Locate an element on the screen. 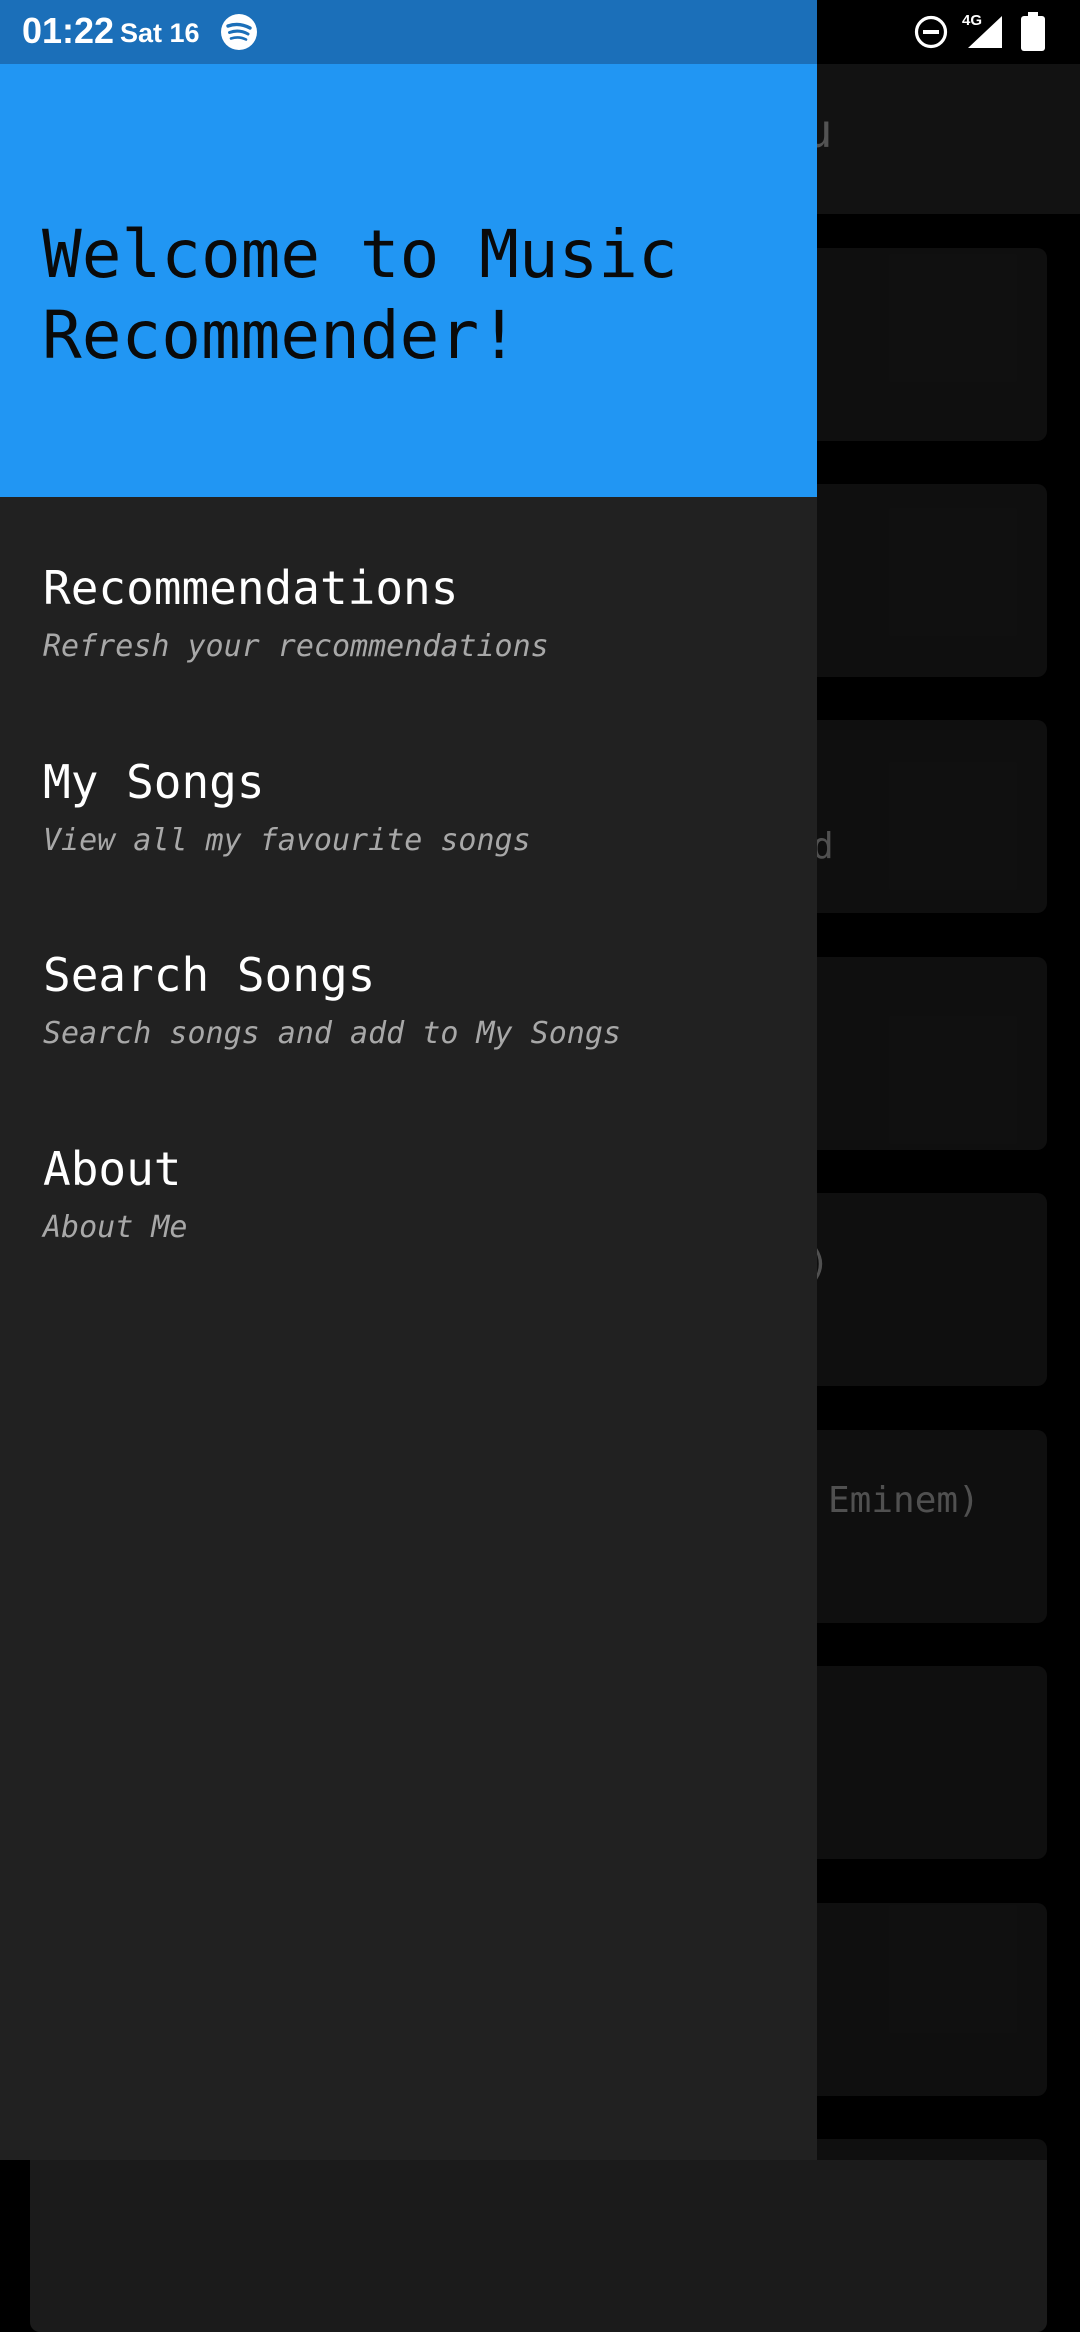 Image resolution: width=1080 pixels, height=2332 pixels. menu-item-my-songs: My Songs View all my favourite songs is located at coordinates (408, 835).